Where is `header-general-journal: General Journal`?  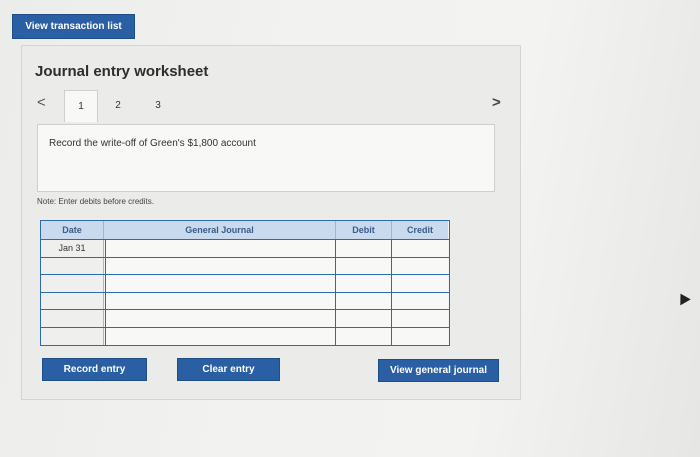
header-general-journal: General Journal is located at coordinates (220, 230).